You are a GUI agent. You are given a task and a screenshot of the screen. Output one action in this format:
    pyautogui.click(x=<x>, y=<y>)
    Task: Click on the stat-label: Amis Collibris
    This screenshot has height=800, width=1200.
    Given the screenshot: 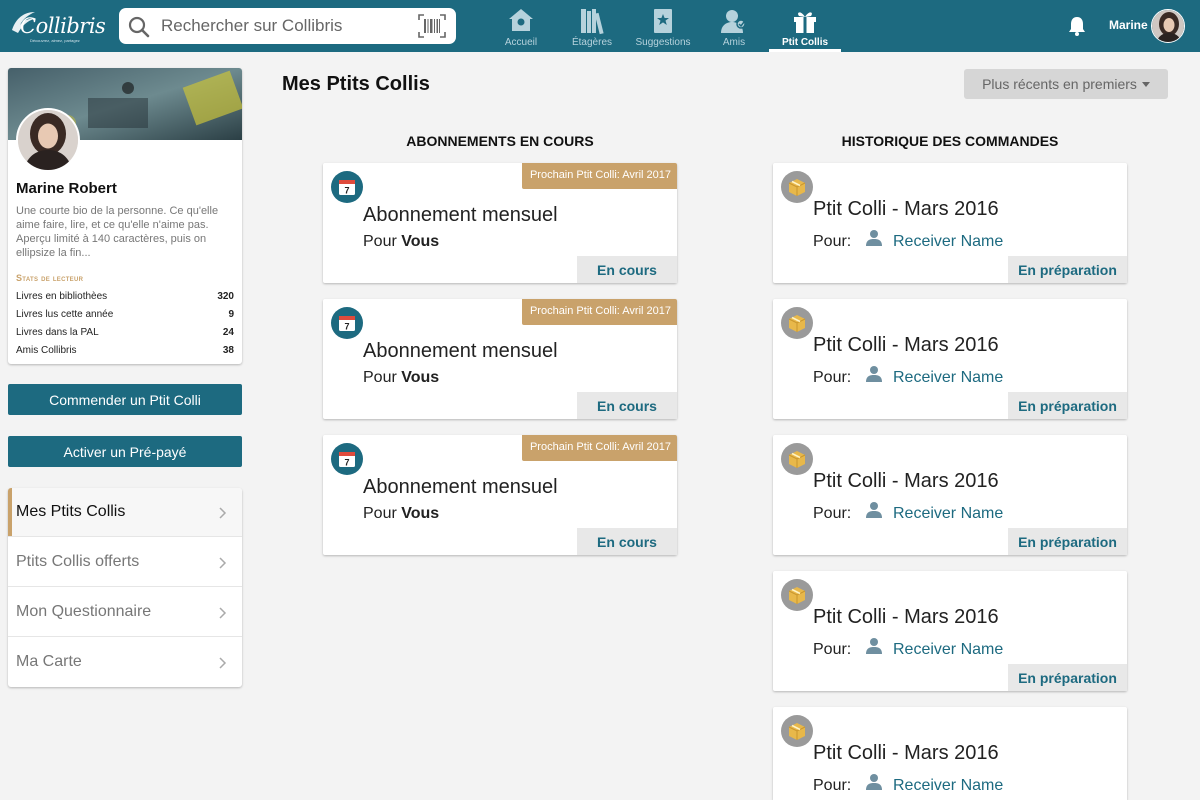 What is the action you would take?
    pyautogui.click(x=46, y=350)
    